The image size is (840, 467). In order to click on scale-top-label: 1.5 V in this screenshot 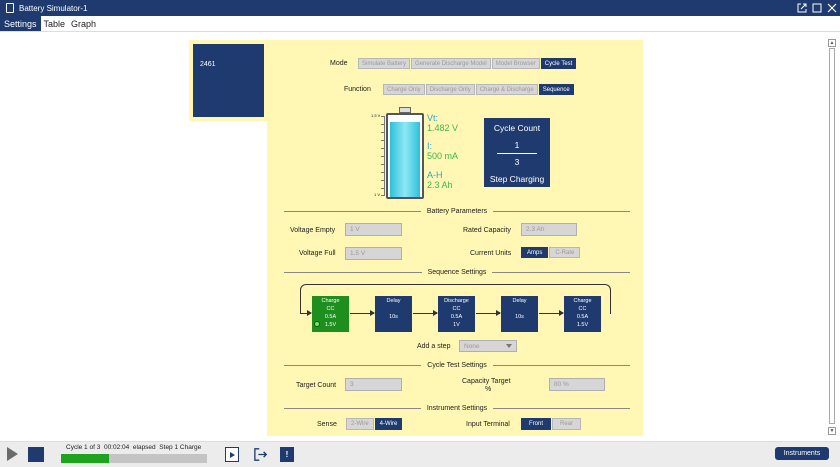, I will do `click(376, 115)`.